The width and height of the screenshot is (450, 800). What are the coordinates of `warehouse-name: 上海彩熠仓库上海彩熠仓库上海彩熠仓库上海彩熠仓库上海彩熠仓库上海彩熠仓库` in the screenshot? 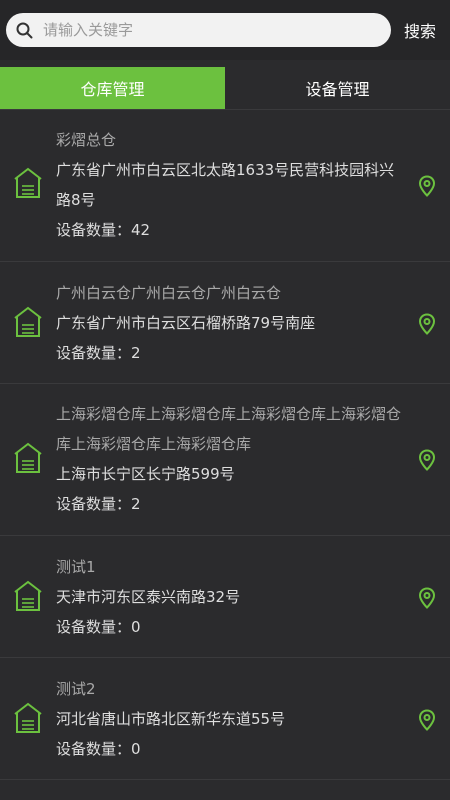 It's located at (229, 429).